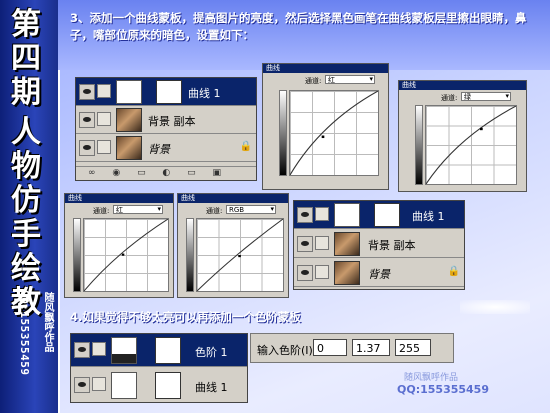  Describe the element at coordinates (26, 268) in the screenshot. I see `title-char: 绘` at that location.